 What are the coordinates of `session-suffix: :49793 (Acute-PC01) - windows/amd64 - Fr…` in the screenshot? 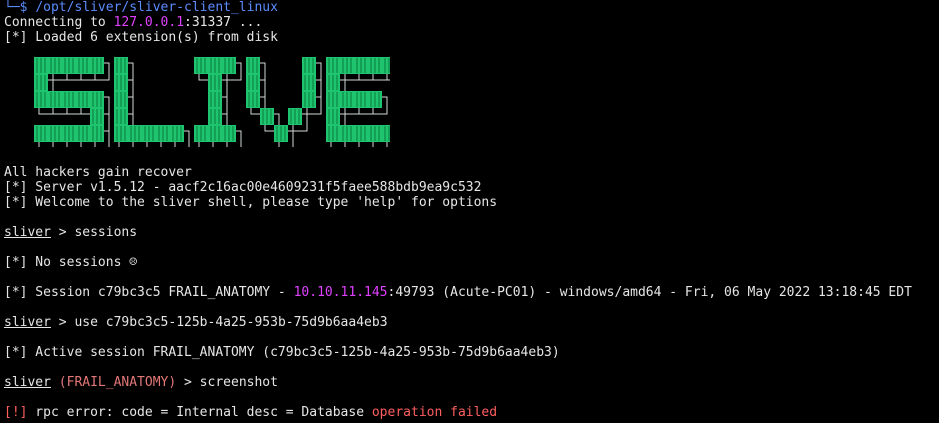 It's located at (649, 292).